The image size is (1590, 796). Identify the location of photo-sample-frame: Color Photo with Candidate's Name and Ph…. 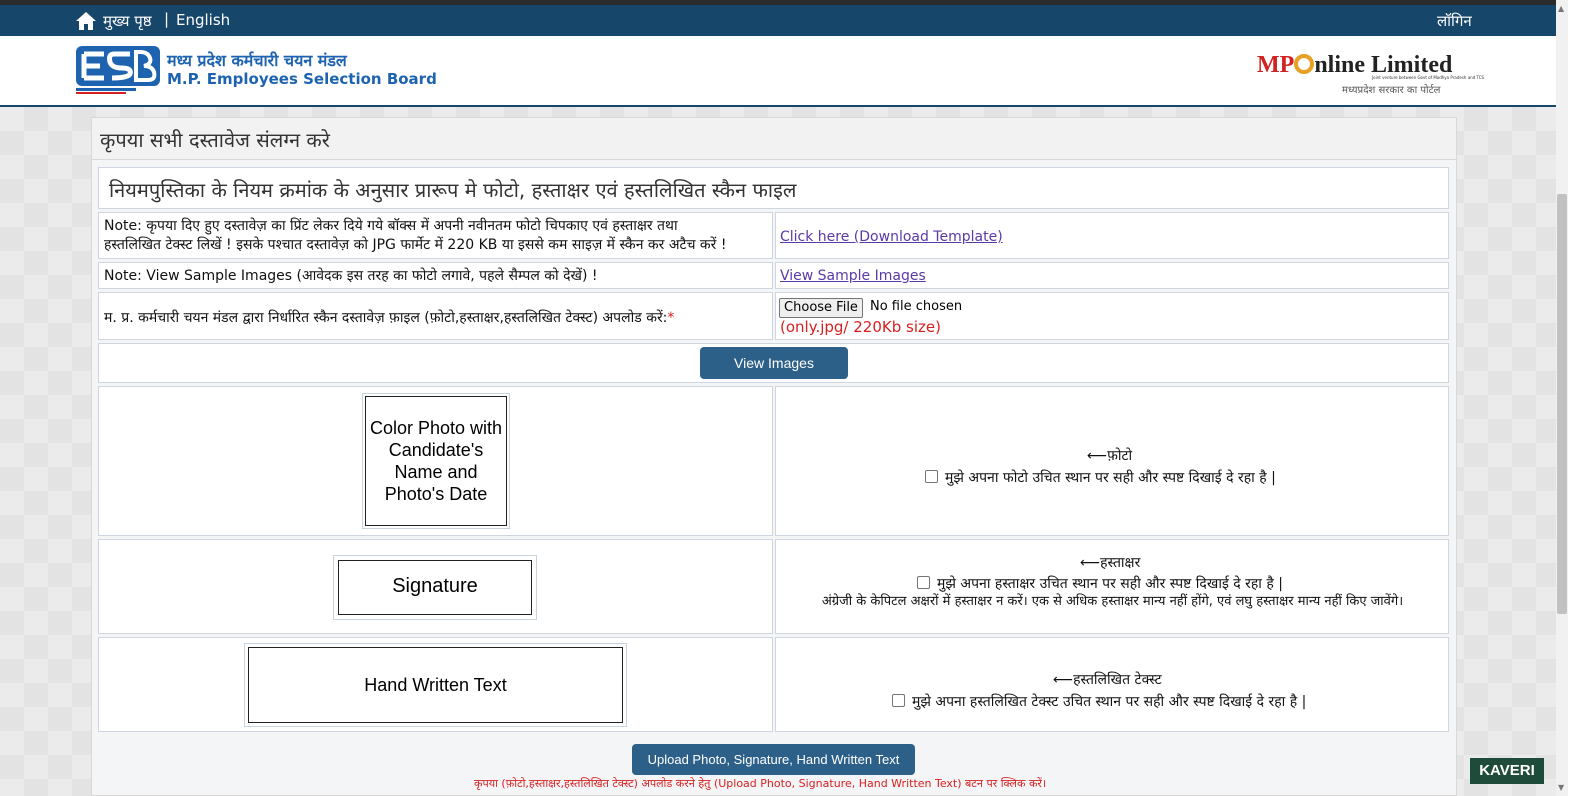
(436, 461).